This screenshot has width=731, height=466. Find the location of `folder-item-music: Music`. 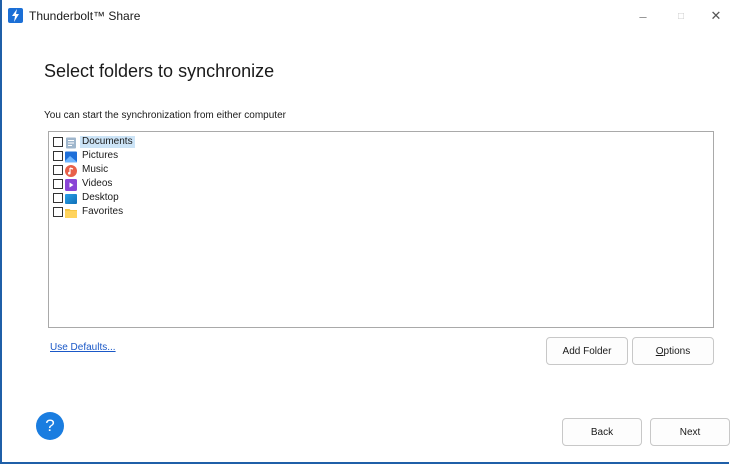

folder-item-music: Music is located at coordinates (81, 170).